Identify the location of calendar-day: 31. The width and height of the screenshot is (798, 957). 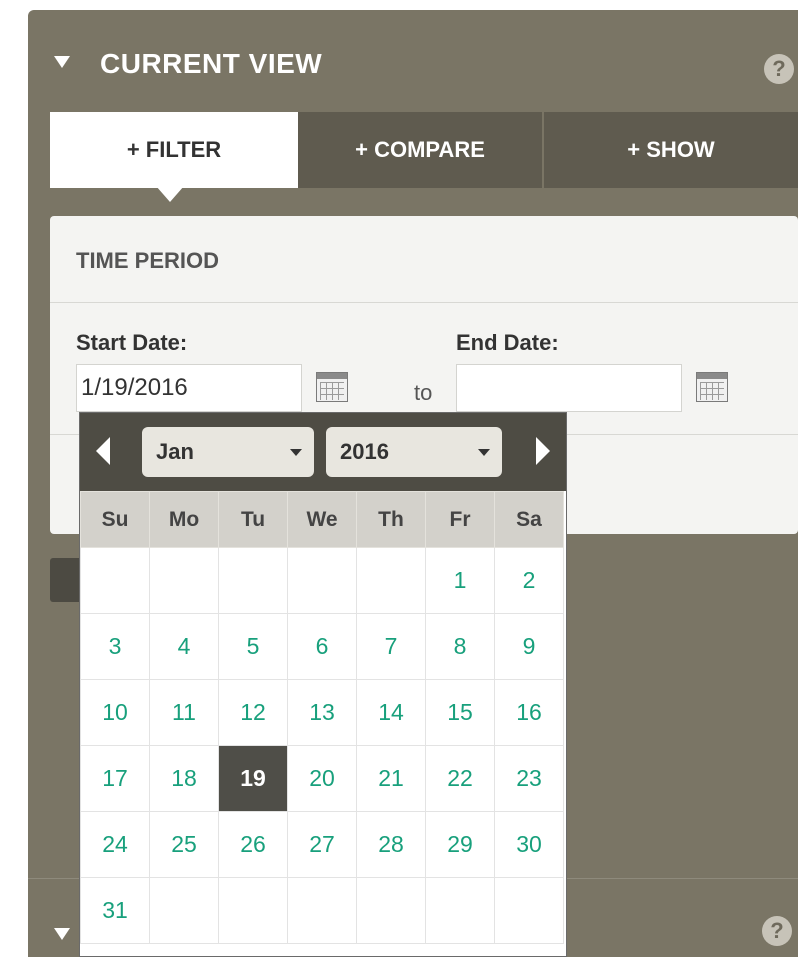
(115, 910).